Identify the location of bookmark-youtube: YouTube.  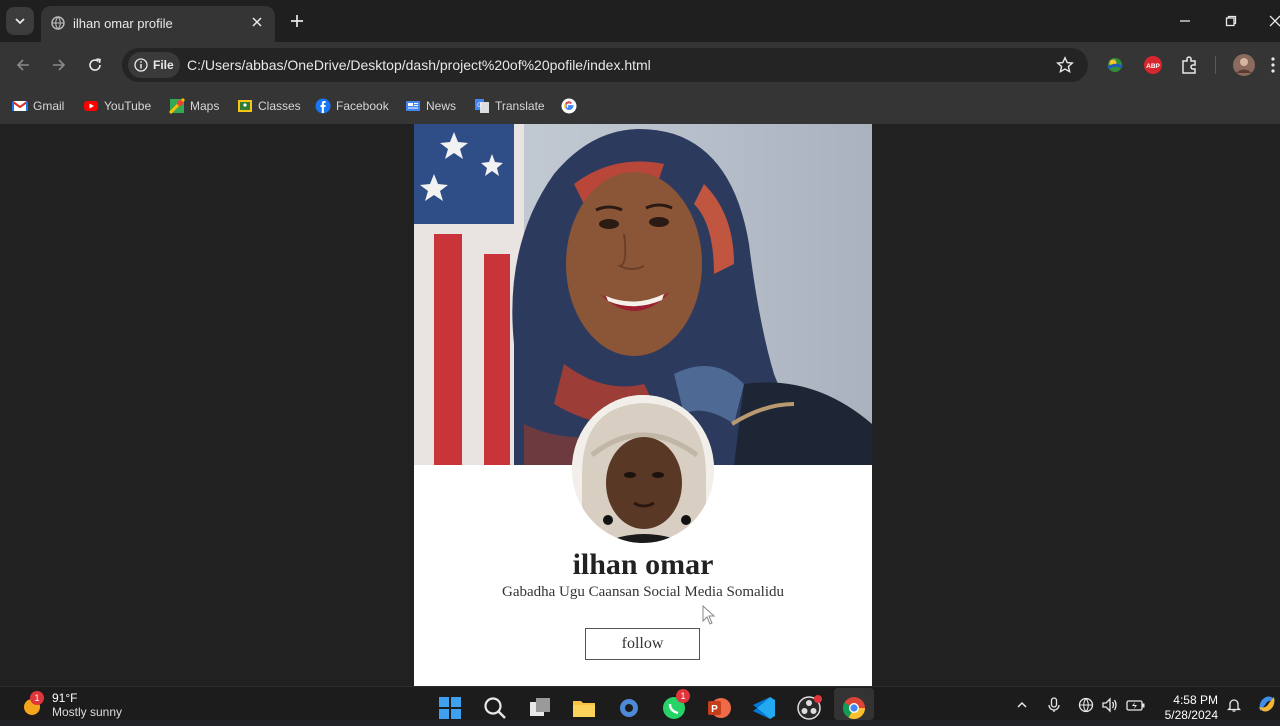
(117, 106).